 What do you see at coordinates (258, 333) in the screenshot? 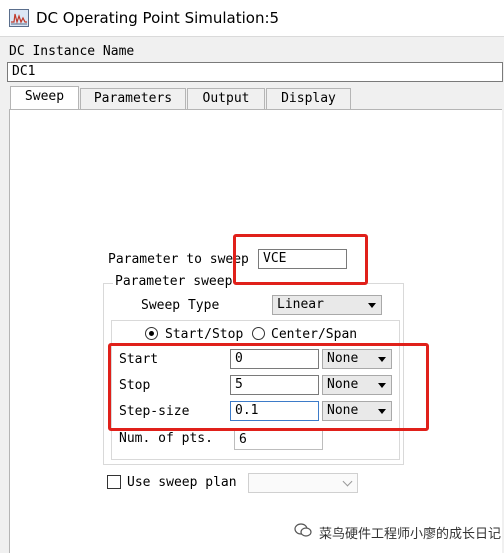
I see `radio-center-span` at bounding box center [258, 333].